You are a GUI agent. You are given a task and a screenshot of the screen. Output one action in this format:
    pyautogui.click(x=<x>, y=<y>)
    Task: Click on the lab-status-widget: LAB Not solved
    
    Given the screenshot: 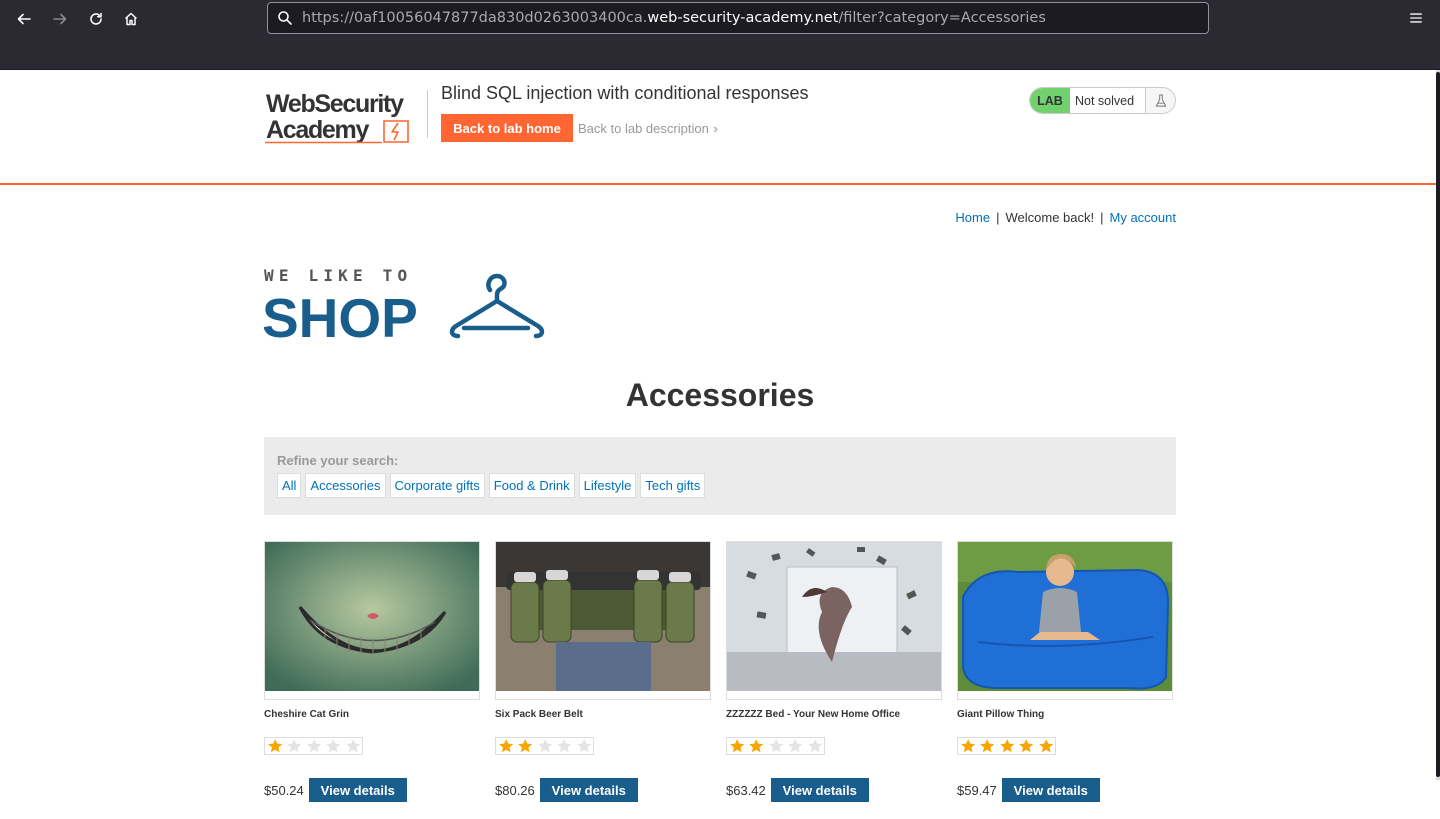 What is the action you would take?
    pyautogui.click(x=1102, y=100)
    